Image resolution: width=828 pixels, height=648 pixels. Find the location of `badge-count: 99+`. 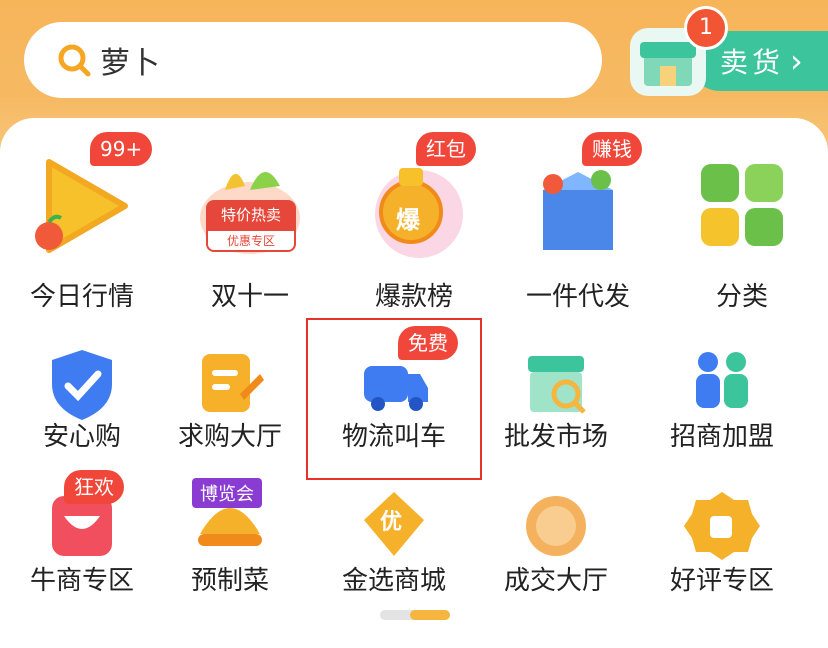

badge-count: 99+ is located at coordinates (121, 149).